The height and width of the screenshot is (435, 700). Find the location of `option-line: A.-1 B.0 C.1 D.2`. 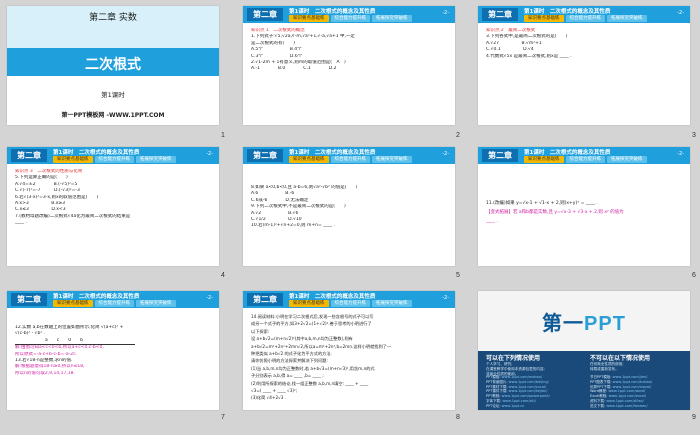

option-line: A.-1 B.0 C.1 D.2 is located at coordinates (294, 69).